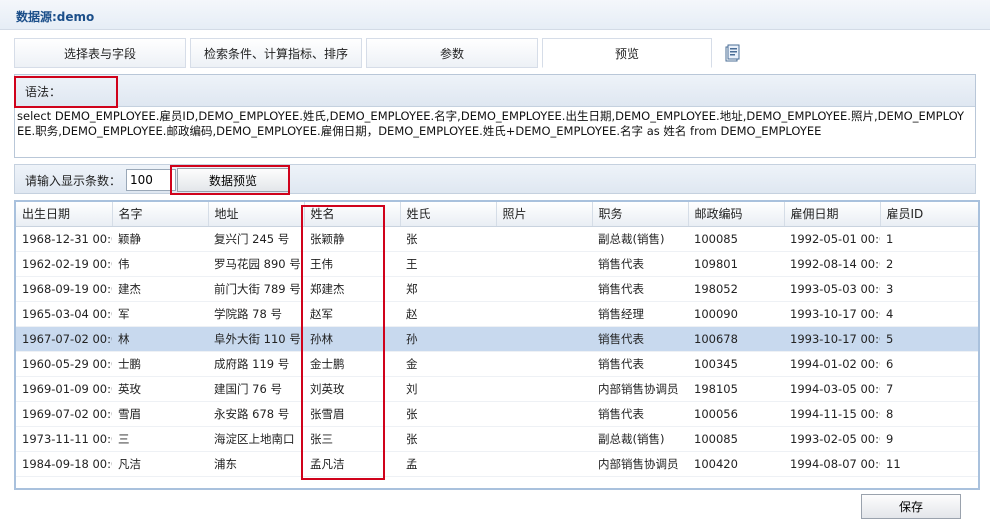  I want to click on cell-last-name: 刘, so click(448, 389).